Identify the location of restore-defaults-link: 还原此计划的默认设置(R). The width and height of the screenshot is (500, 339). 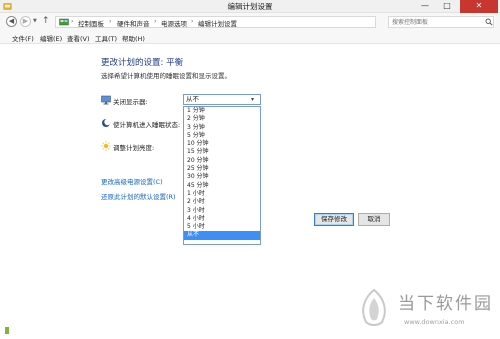
(138, 196).